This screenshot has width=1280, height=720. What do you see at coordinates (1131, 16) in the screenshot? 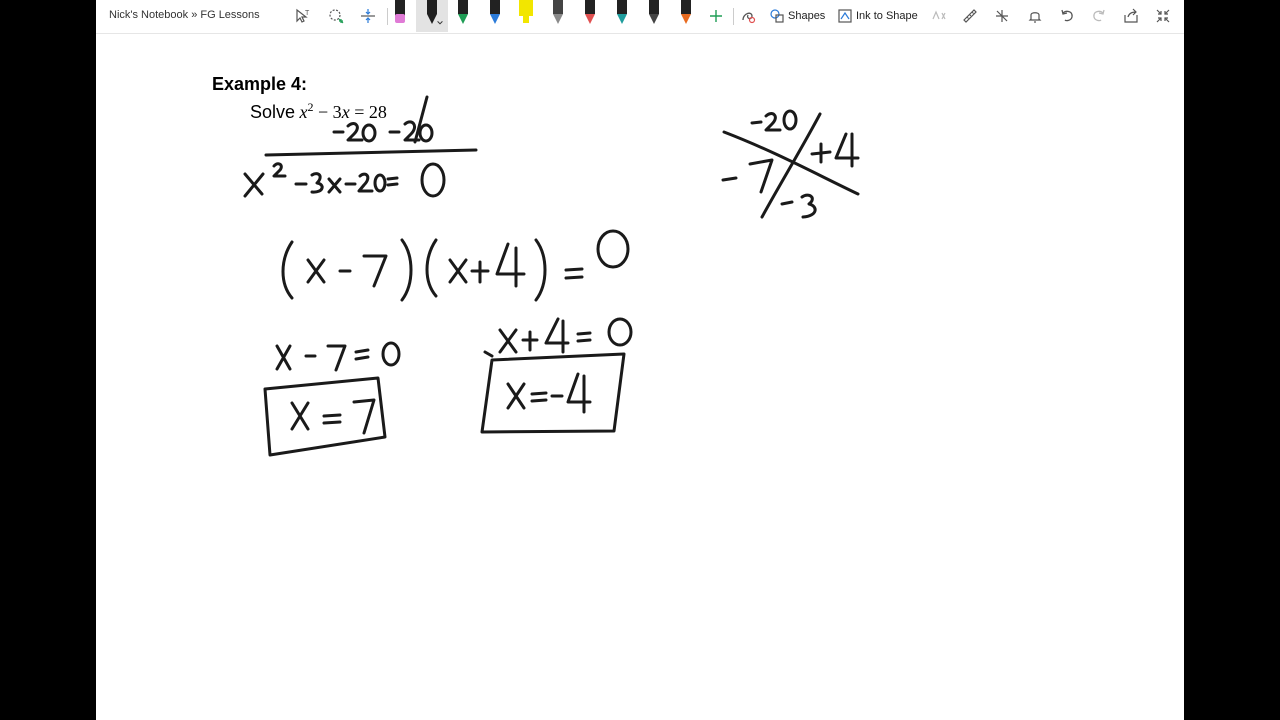
I see `share-icon` at bounding box center [1131, 16].